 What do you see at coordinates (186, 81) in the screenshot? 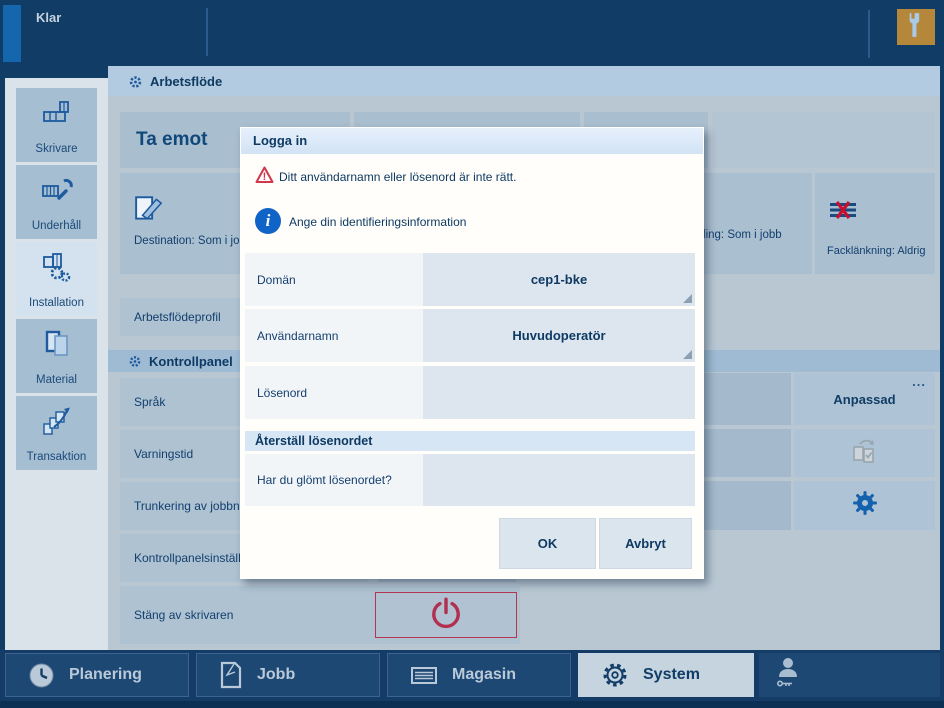
I see `workflow-header-label: Arbetsflöde` at bounding box center [186, 81].